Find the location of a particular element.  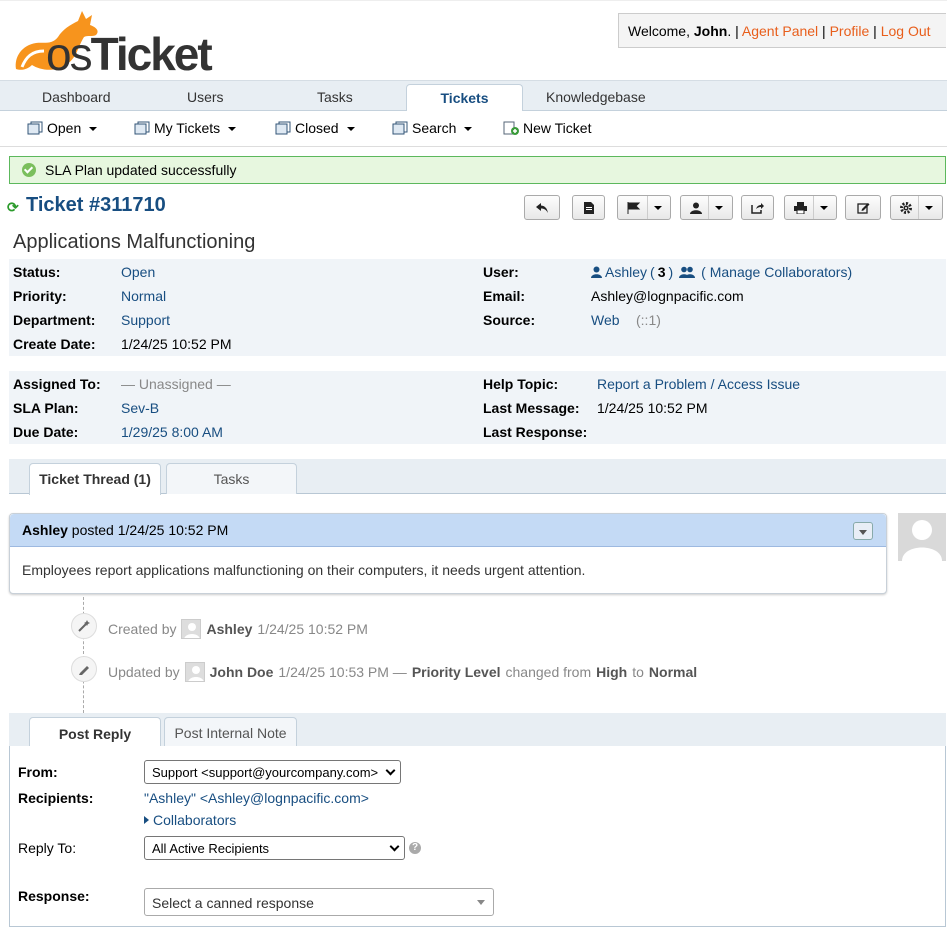

ticket-subject: Applications Malfunctioning is located at coordinates (134, 242).